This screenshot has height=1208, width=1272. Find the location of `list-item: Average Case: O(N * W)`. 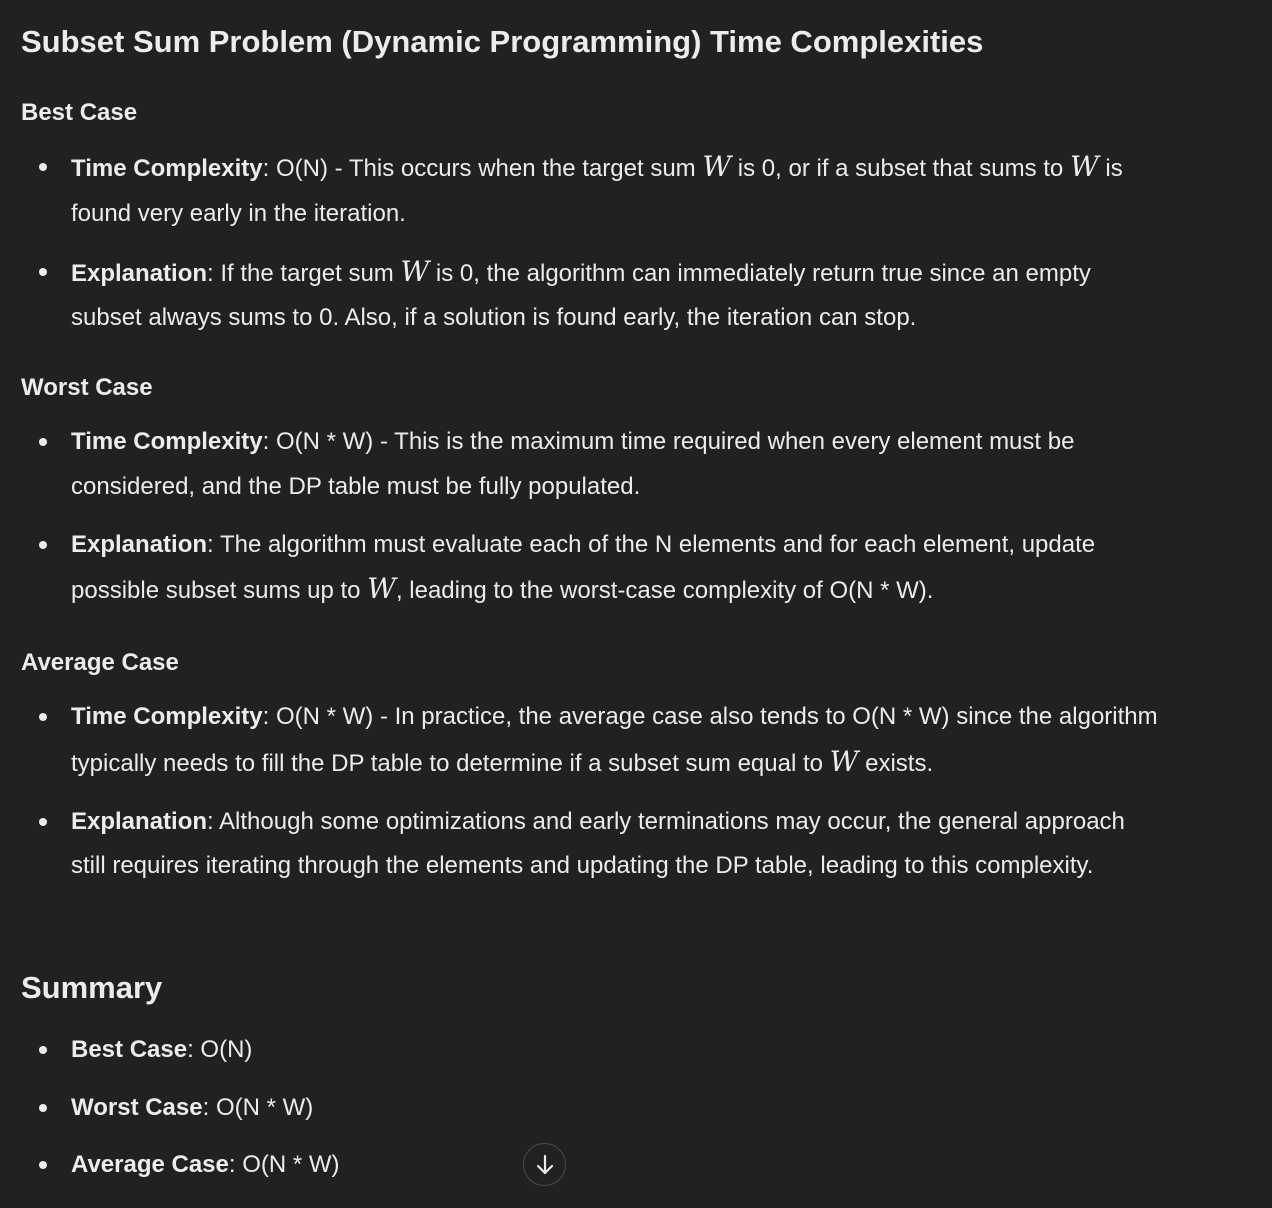

list-item: Average Case: O(N * W) is located at coordinates (591, 1165).